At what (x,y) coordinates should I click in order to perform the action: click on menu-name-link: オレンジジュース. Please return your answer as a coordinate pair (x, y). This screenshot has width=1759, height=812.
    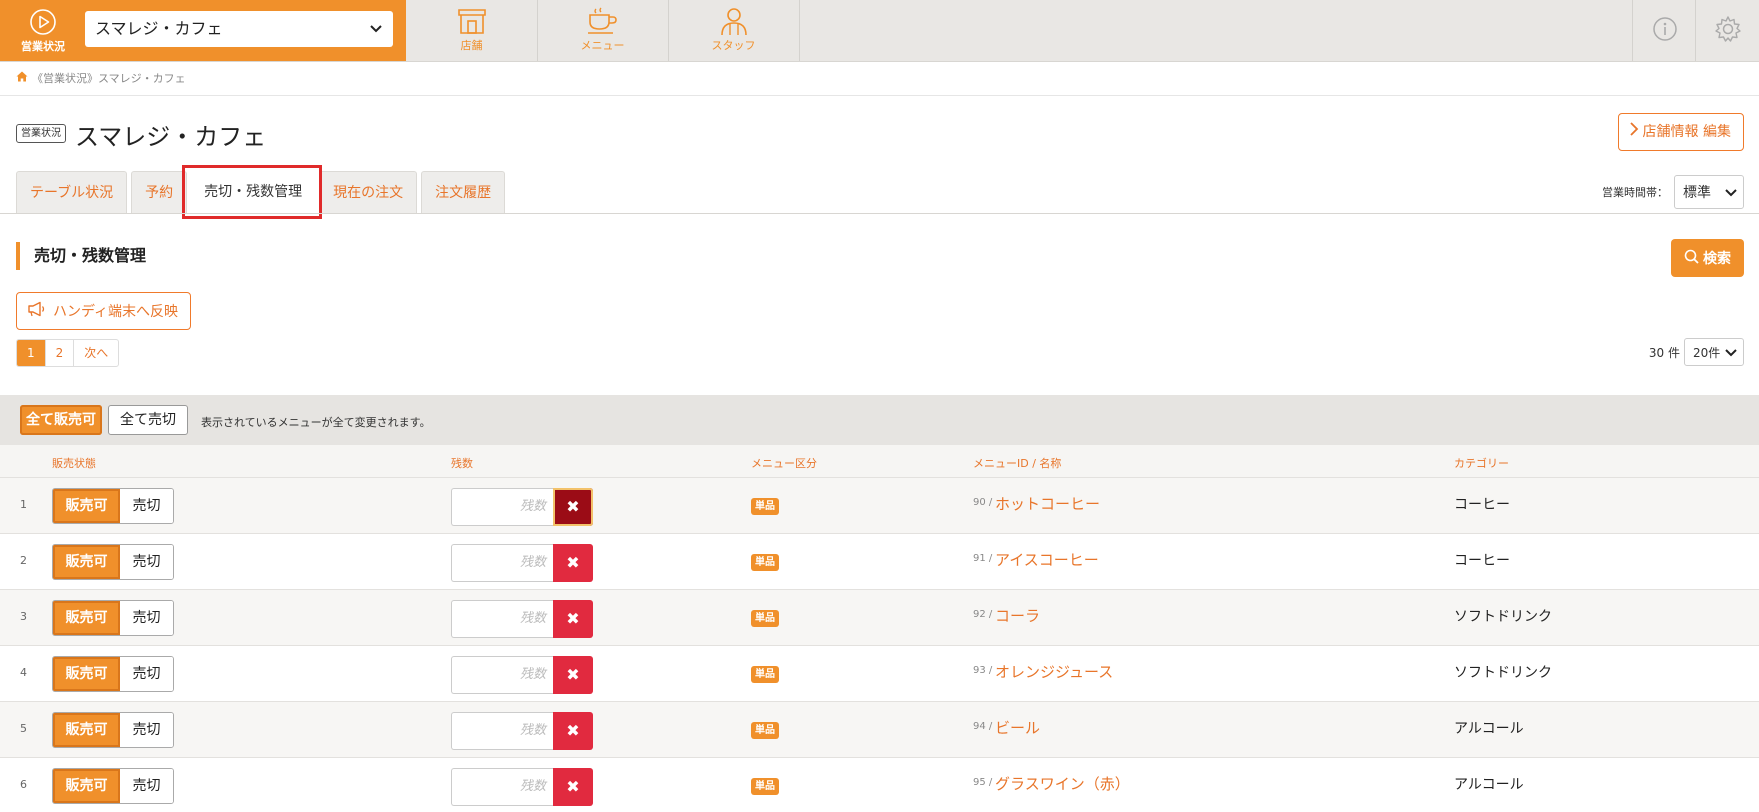
    Looking at the image, I should click on (1054, 671).